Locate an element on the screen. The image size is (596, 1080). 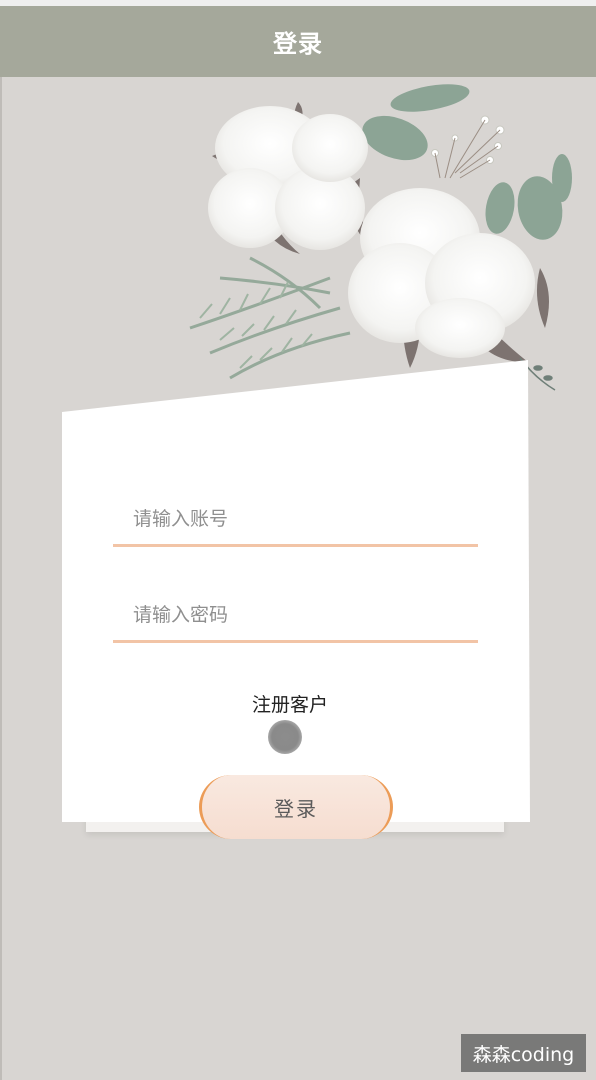
left-edge-divider is located at coordinates (1, 578).